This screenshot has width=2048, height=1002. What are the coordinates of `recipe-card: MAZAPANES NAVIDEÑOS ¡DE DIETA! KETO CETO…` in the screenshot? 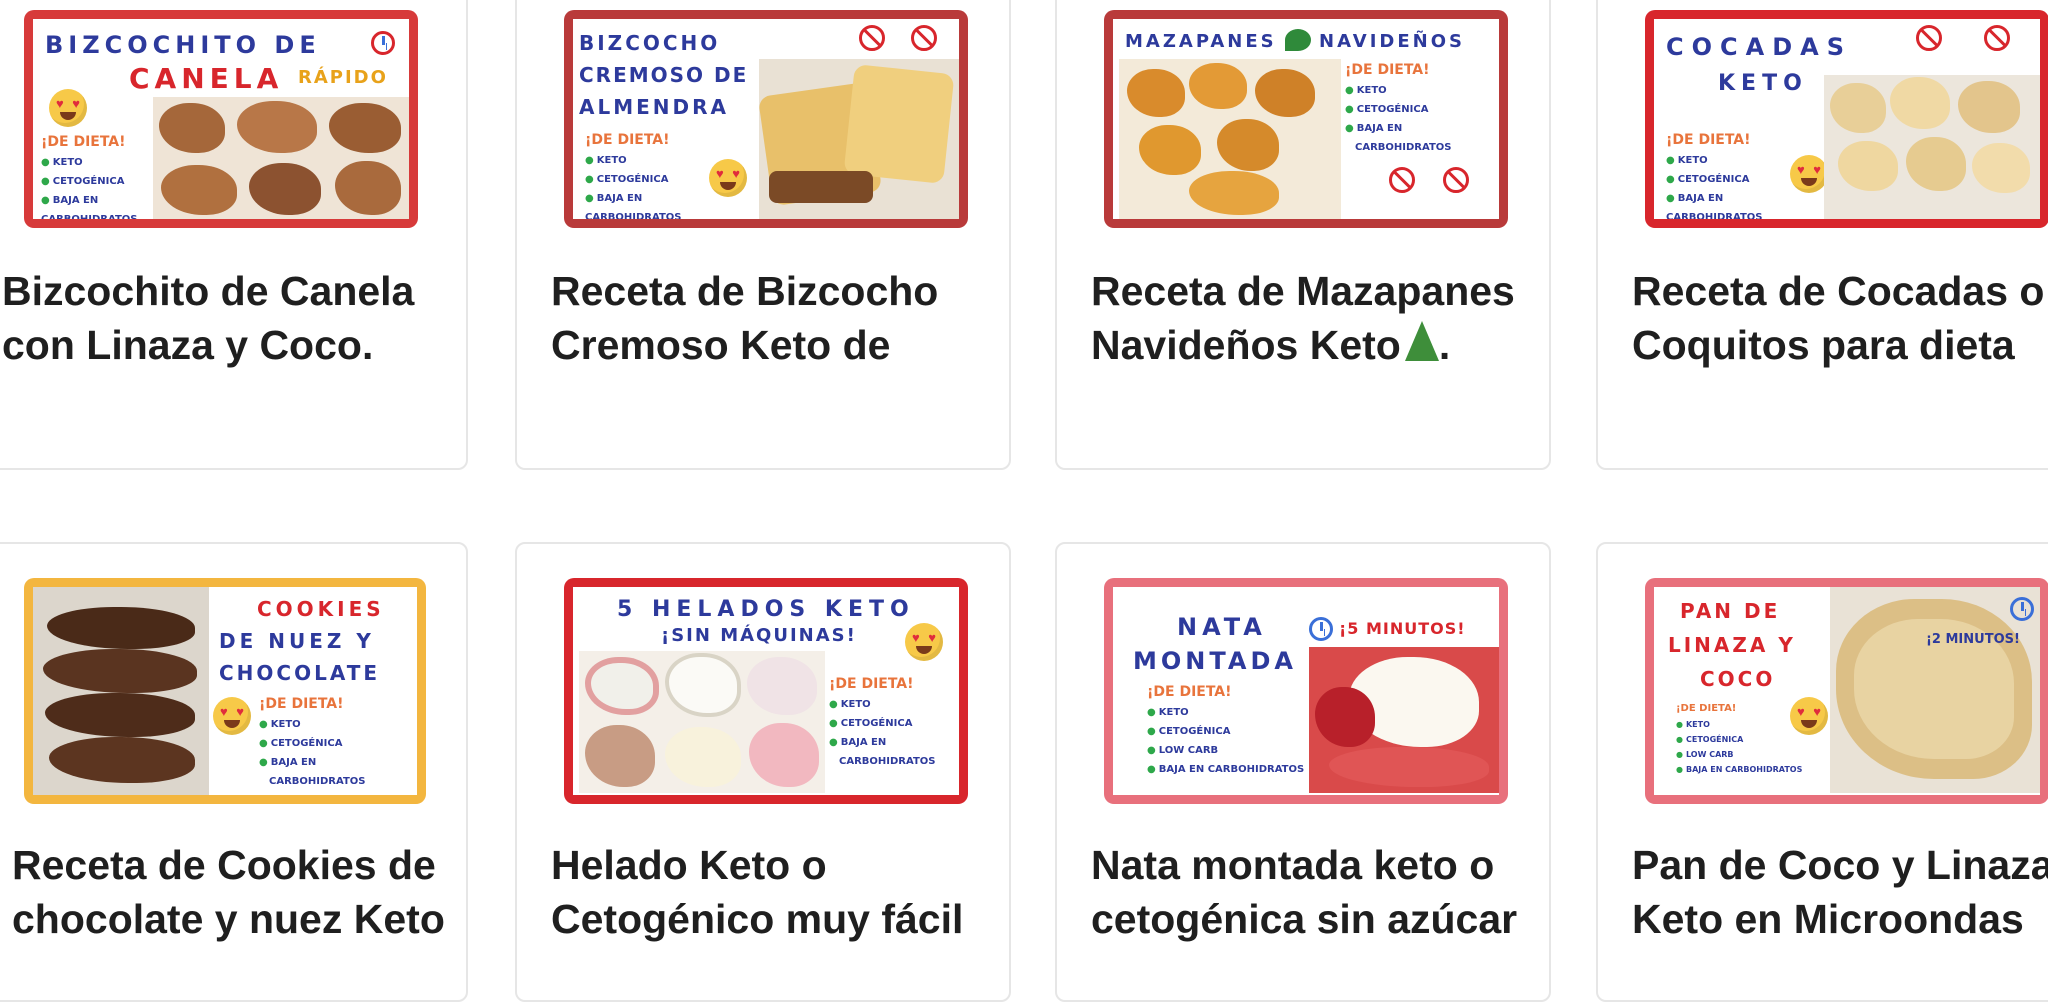 It's located at (1303, 235).